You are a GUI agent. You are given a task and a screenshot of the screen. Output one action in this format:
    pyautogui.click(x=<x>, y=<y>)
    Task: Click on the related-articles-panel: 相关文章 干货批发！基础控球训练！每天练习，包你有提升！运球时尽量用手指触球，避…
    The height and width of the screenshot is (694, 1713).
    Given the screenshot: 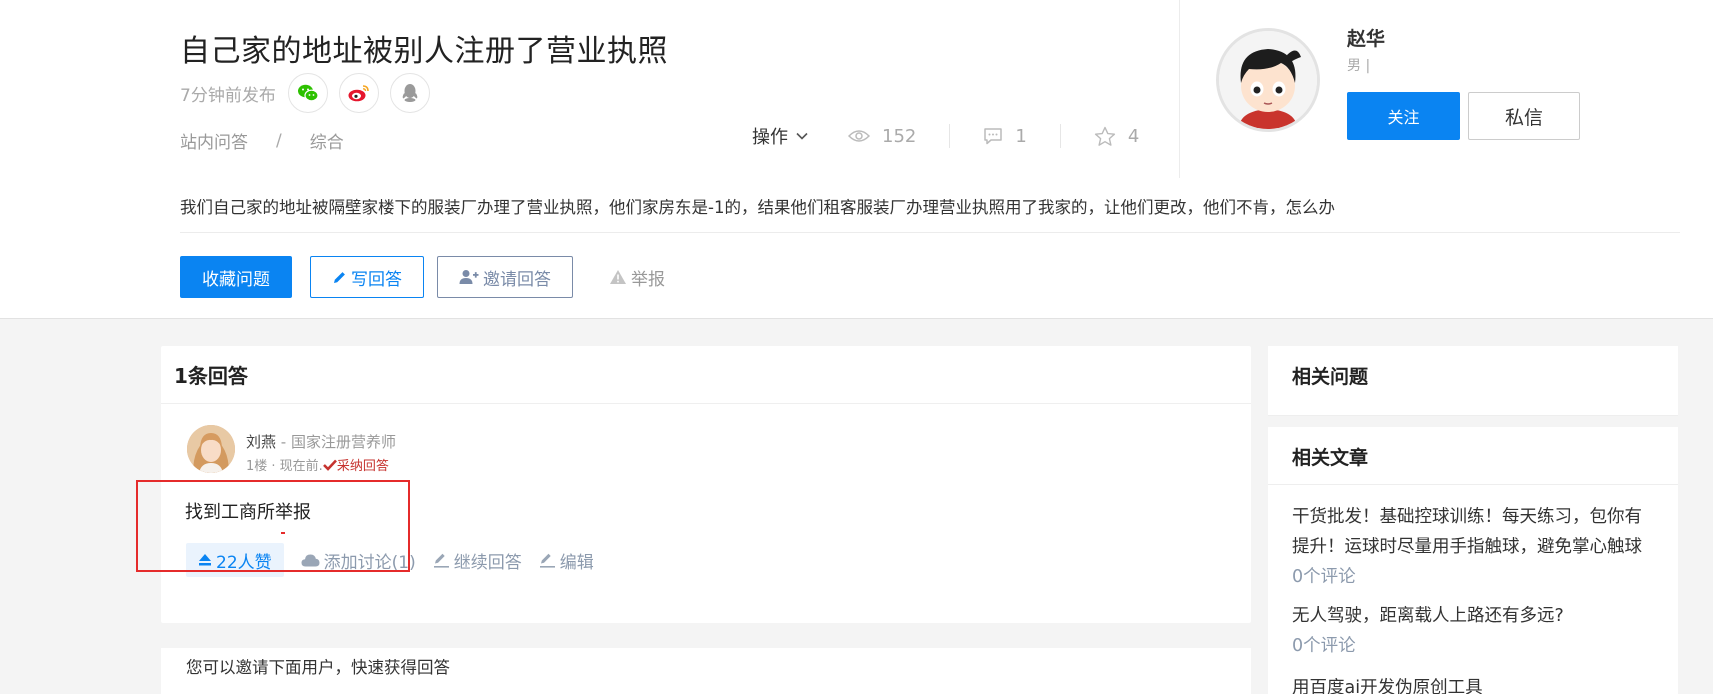 What is the action you would take?
    pyautogui.click(x=1473, y=560)
    